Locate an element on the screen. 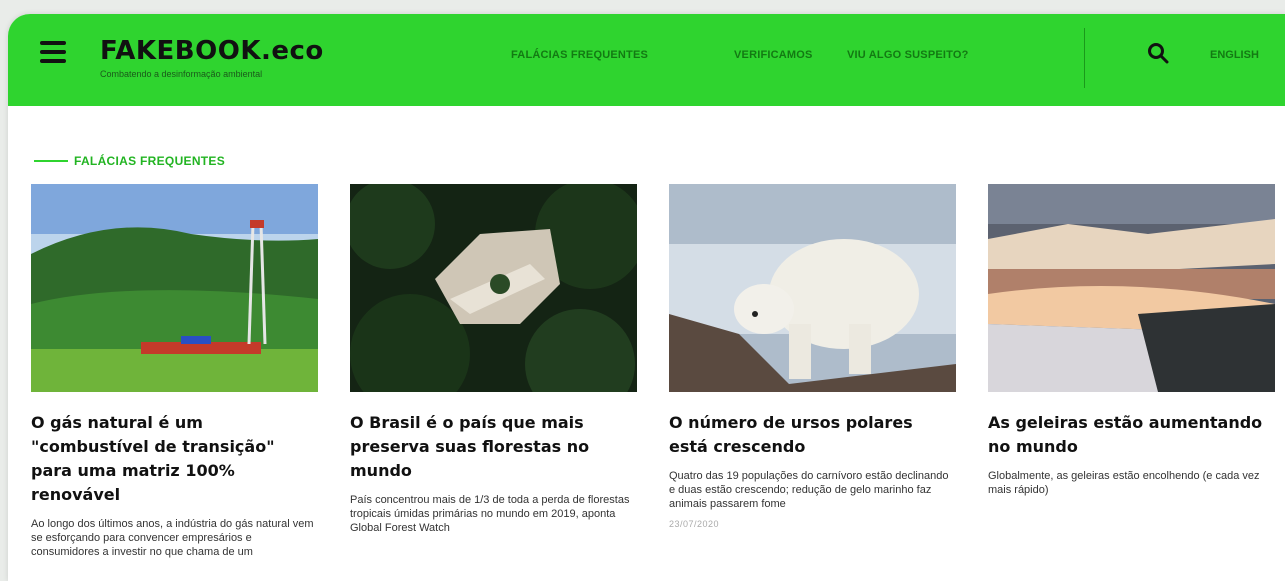 The image size is (1285, 581). article-date: 23/07/2020 is located at coordinates (694, 524).